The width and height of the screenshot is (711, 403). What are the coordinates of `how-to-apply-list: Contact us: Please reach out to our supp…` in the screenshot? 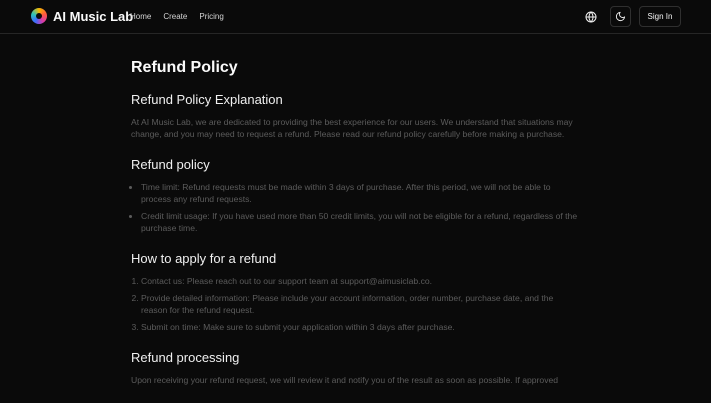 It's located at (361, 304).